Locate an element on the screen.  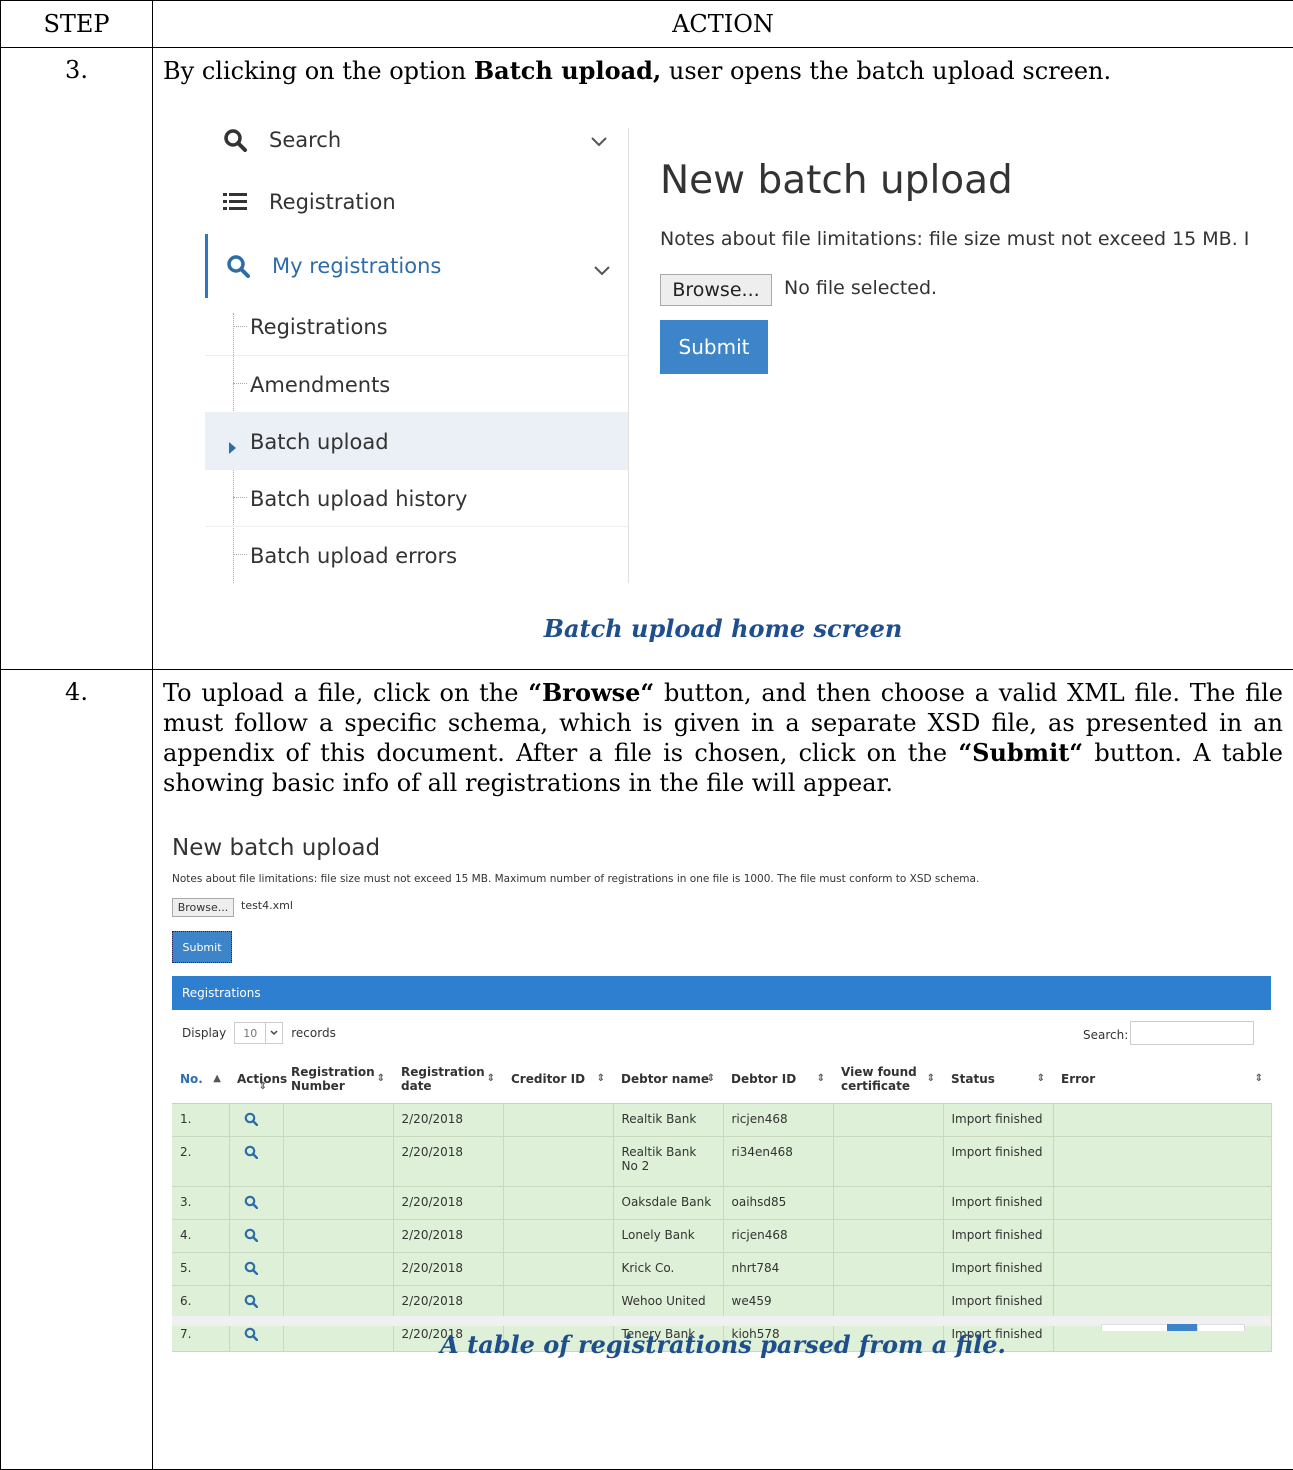
sidebar-subitem-batch-upload-history: Batch upload history is located at coordinates (416, 498).